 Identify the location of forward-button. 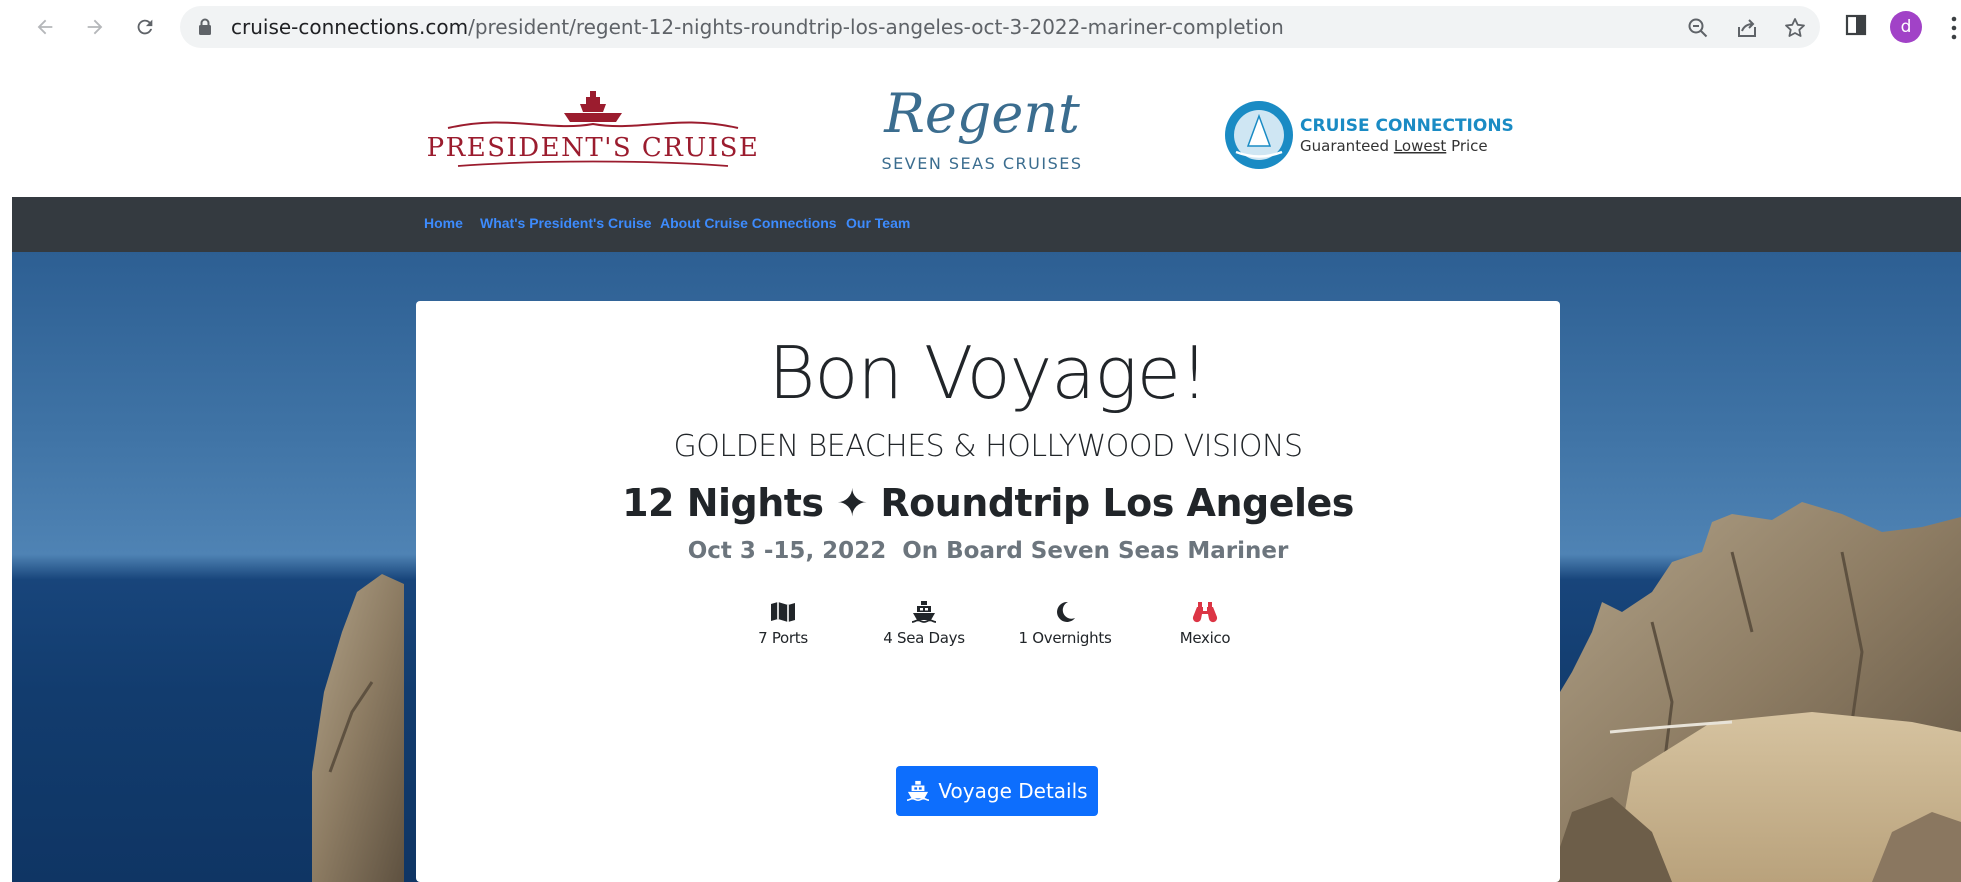
(95, 27).